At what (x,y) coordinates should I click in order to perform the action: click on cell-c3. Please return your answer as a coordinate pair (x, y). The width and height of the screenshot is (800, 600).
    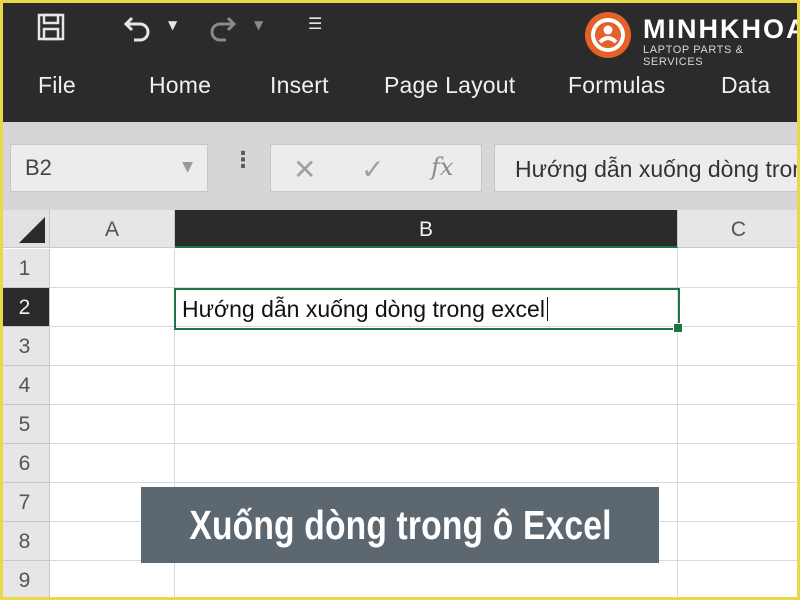
    Looking at the image, I should click on (739, 346).